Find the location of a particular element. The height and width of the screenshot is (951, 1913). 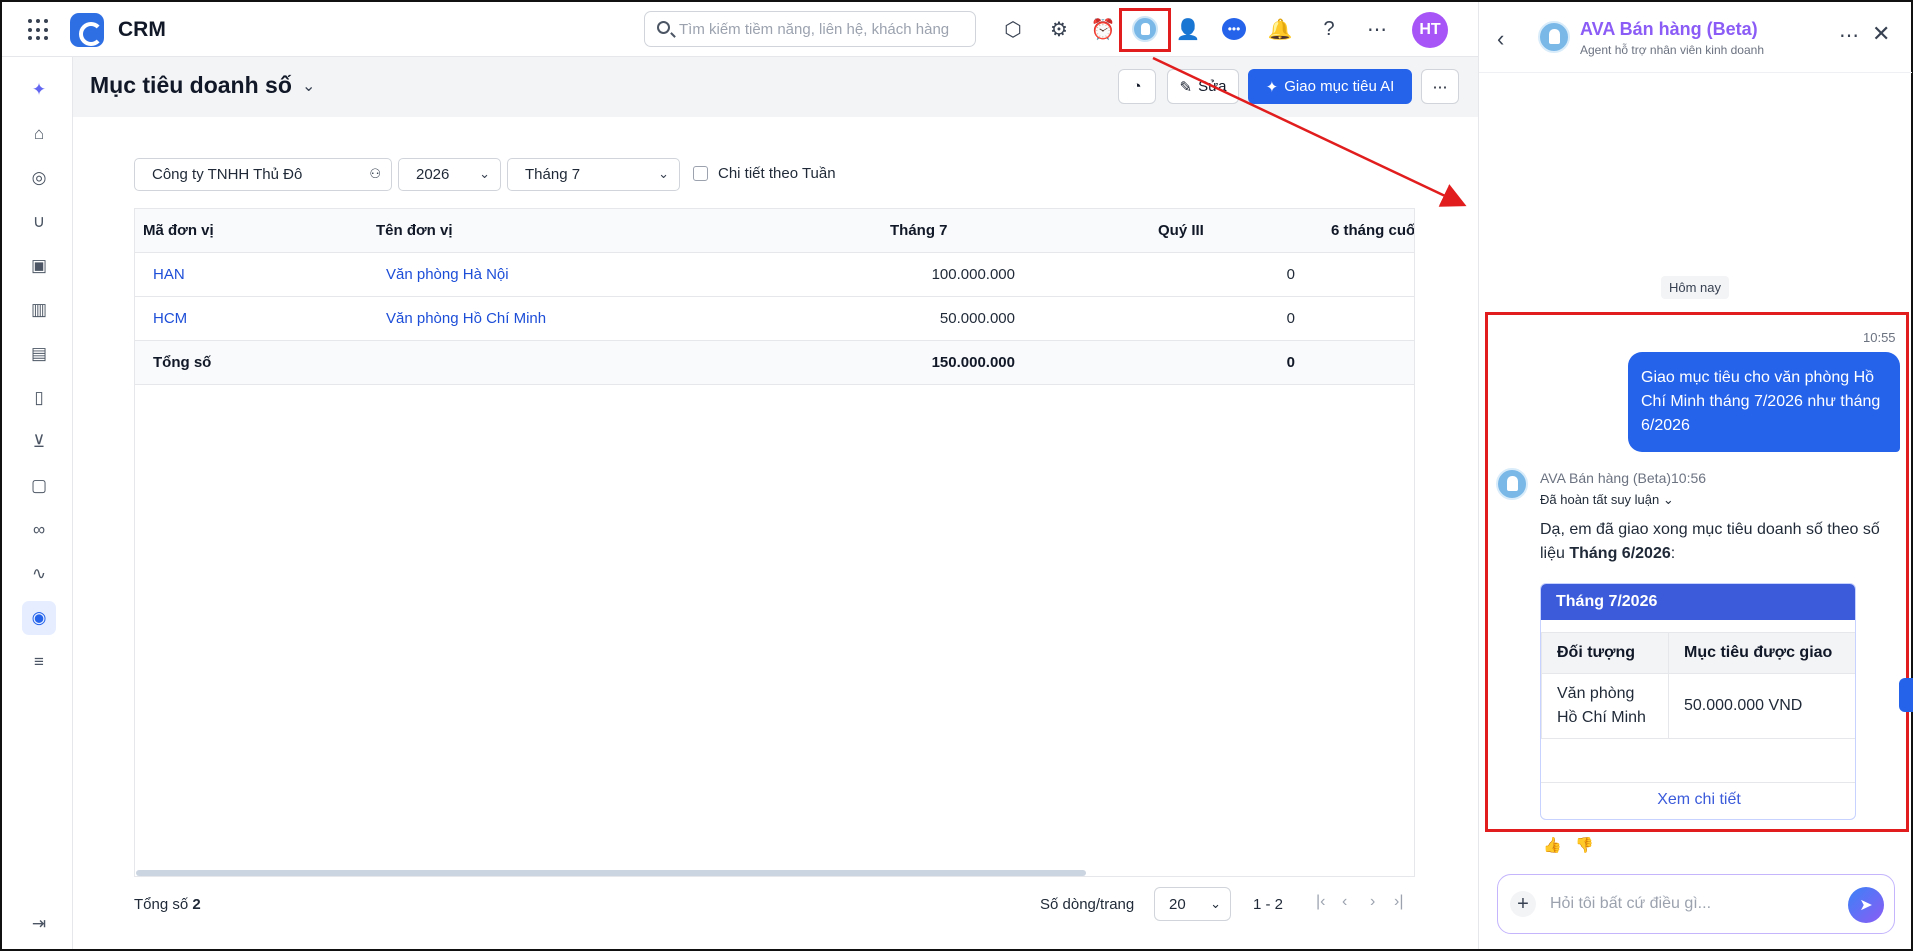

mobile-money-icon: ▯ is located at coordinates (39, 398).